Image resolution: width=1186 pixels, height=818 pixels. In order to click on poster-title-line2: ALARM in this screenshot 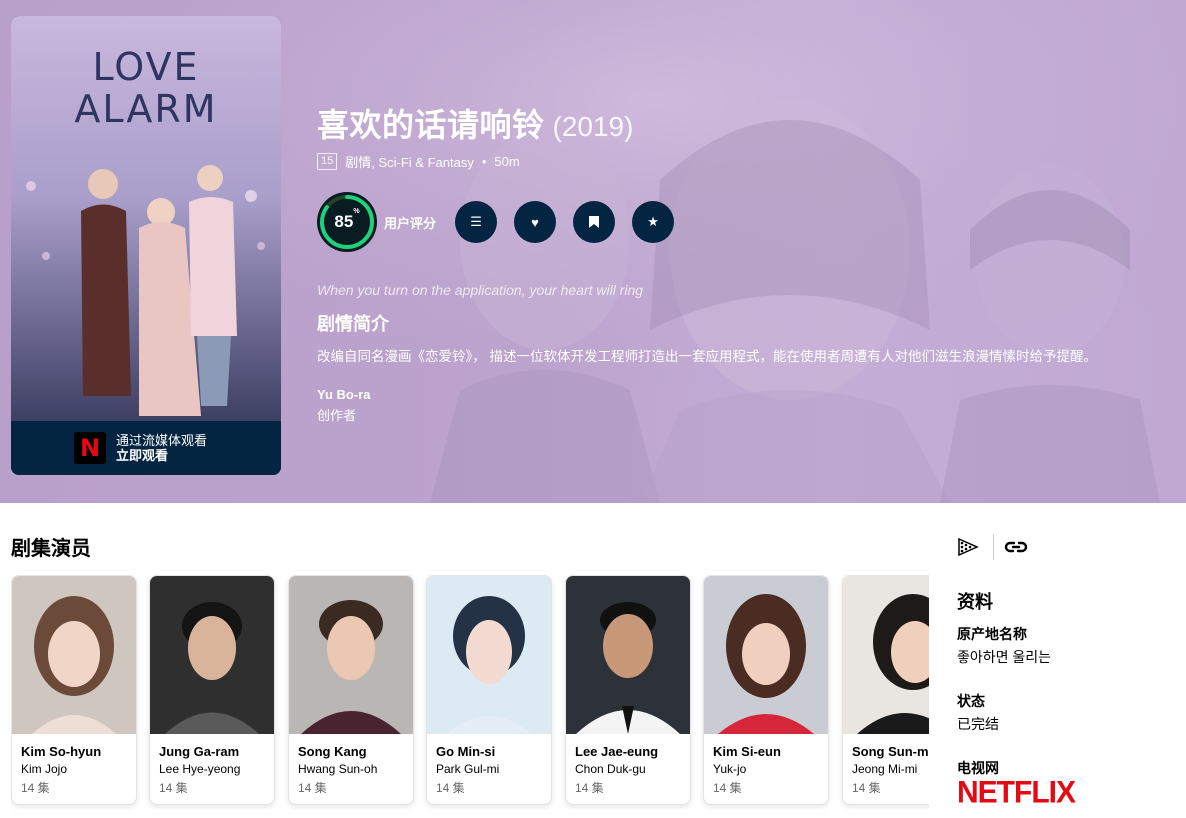, I will do `click(145, 109)`.